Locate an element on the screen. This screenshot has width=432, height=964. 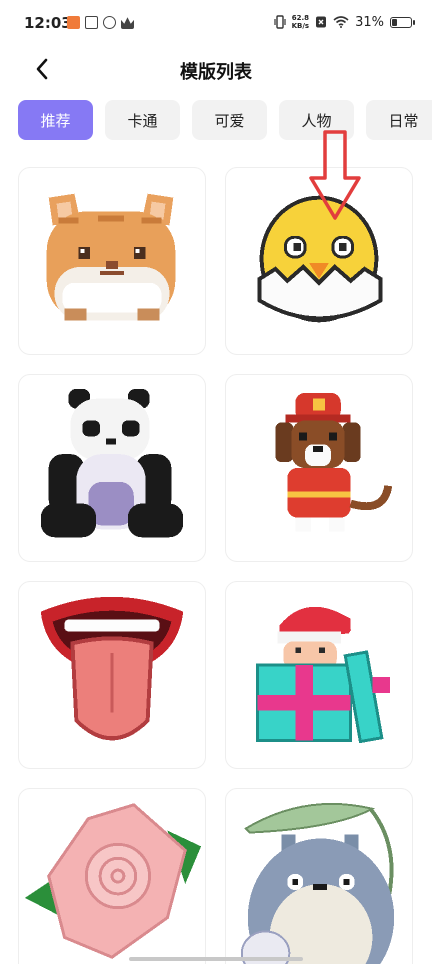
tab-recommended: 推荐 is located at coordinates (55, 120).